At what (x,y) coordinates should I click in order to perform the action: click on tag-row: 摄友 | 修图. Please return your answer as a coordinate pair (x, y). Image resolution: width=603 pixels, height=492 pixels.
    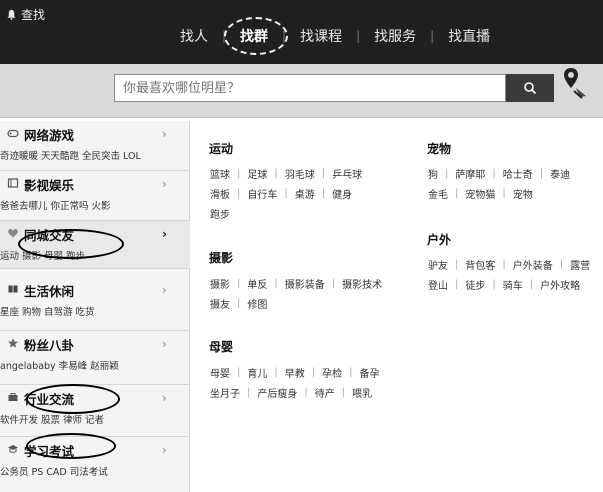
    Looking at the image, I should click on (238, 303).